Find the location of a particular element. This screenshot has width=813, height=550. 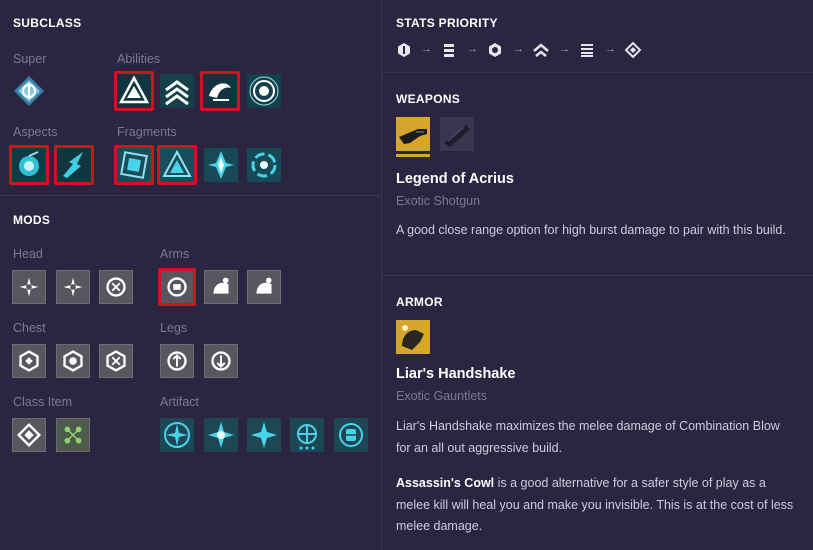

ability-jump-icon is located at coordinates (177, 91).